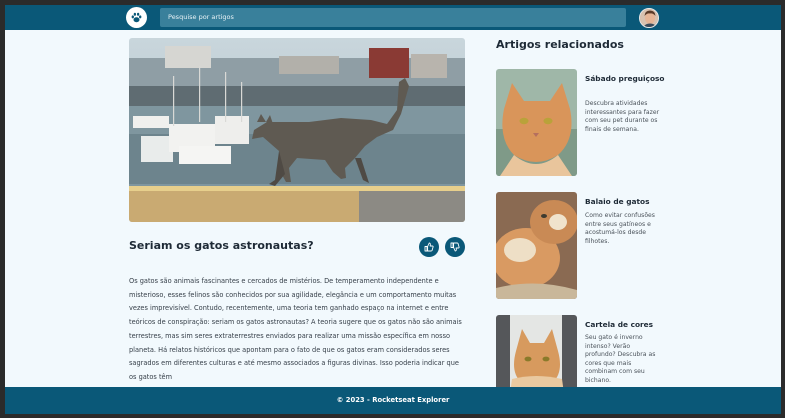 Image resolution: width=785 pixels, height=418 pixels. I want to click on search-input: Pesquise por artigos, so click(393, 17).